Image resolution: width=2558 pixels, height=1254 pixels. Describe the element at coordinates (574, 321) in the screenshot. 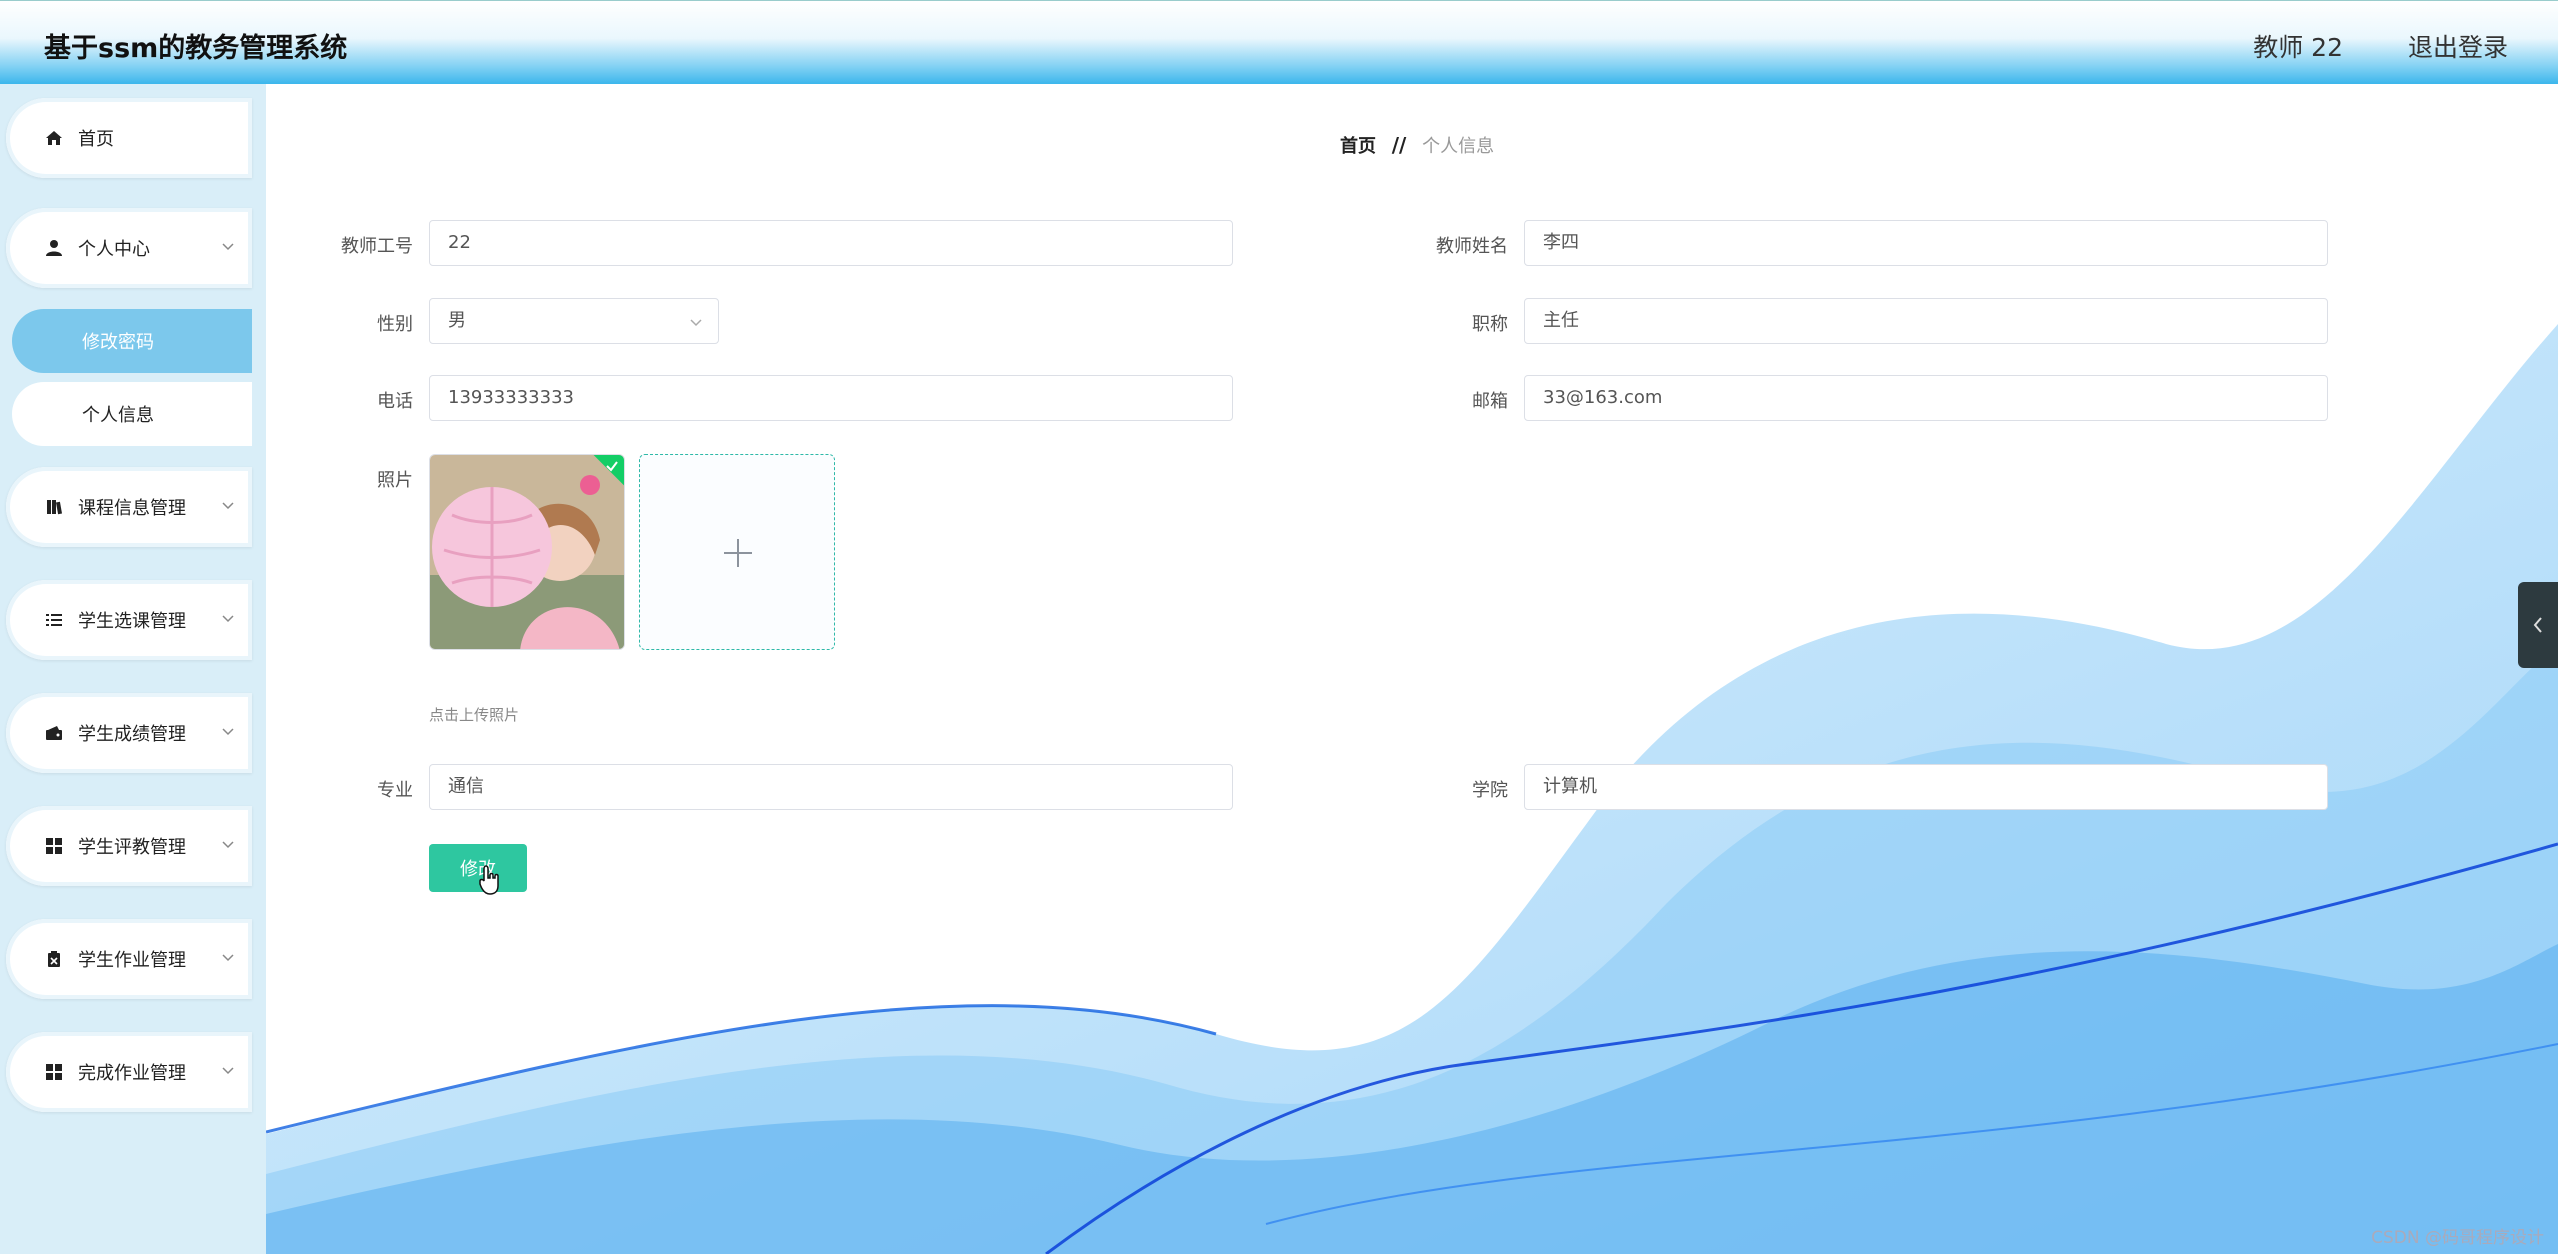

I see `gender-select: 男` at that location.